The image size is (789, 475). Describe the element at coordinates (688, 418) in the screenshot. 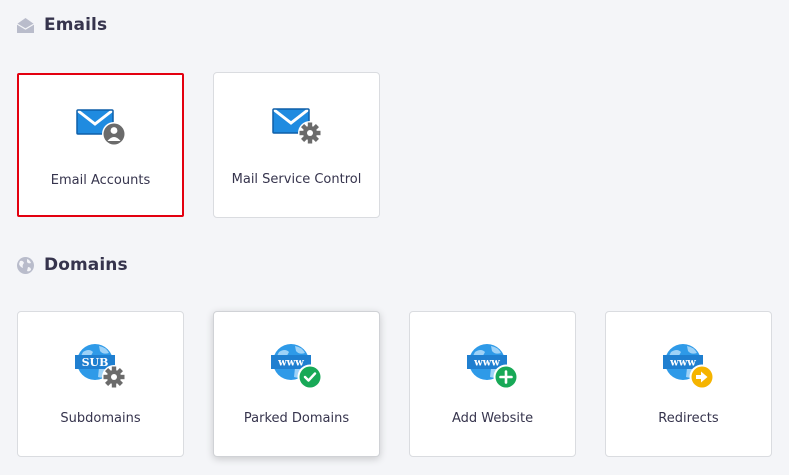

I see `redirects-label: Redirects` at that location.